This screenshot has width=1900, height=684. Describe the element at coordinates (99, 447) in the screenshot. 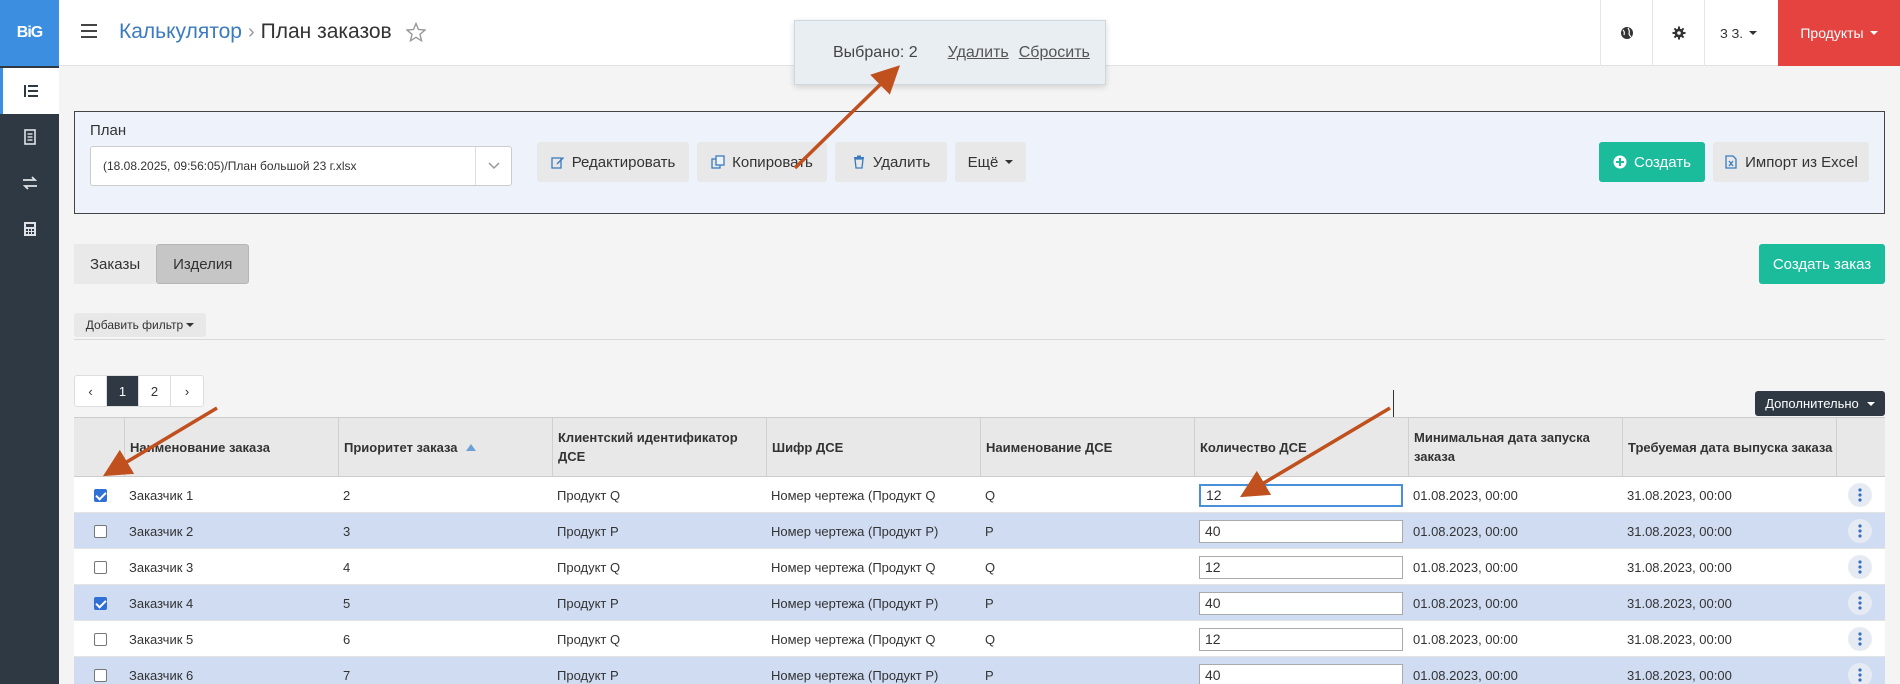

I see `header-select` at that location.